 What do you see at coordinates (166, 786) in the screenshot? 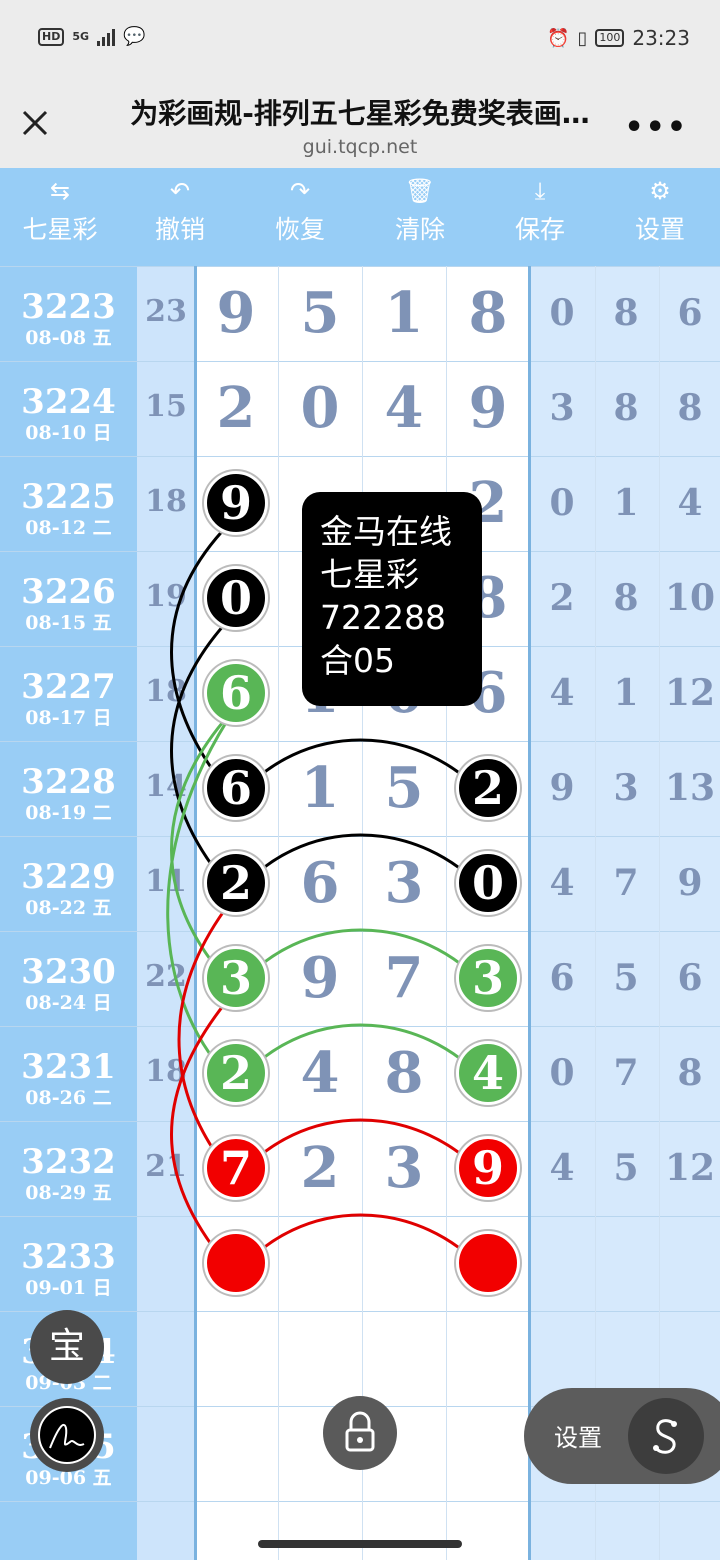
I see `sum-cell: 14` at bounding box center [166, 786].